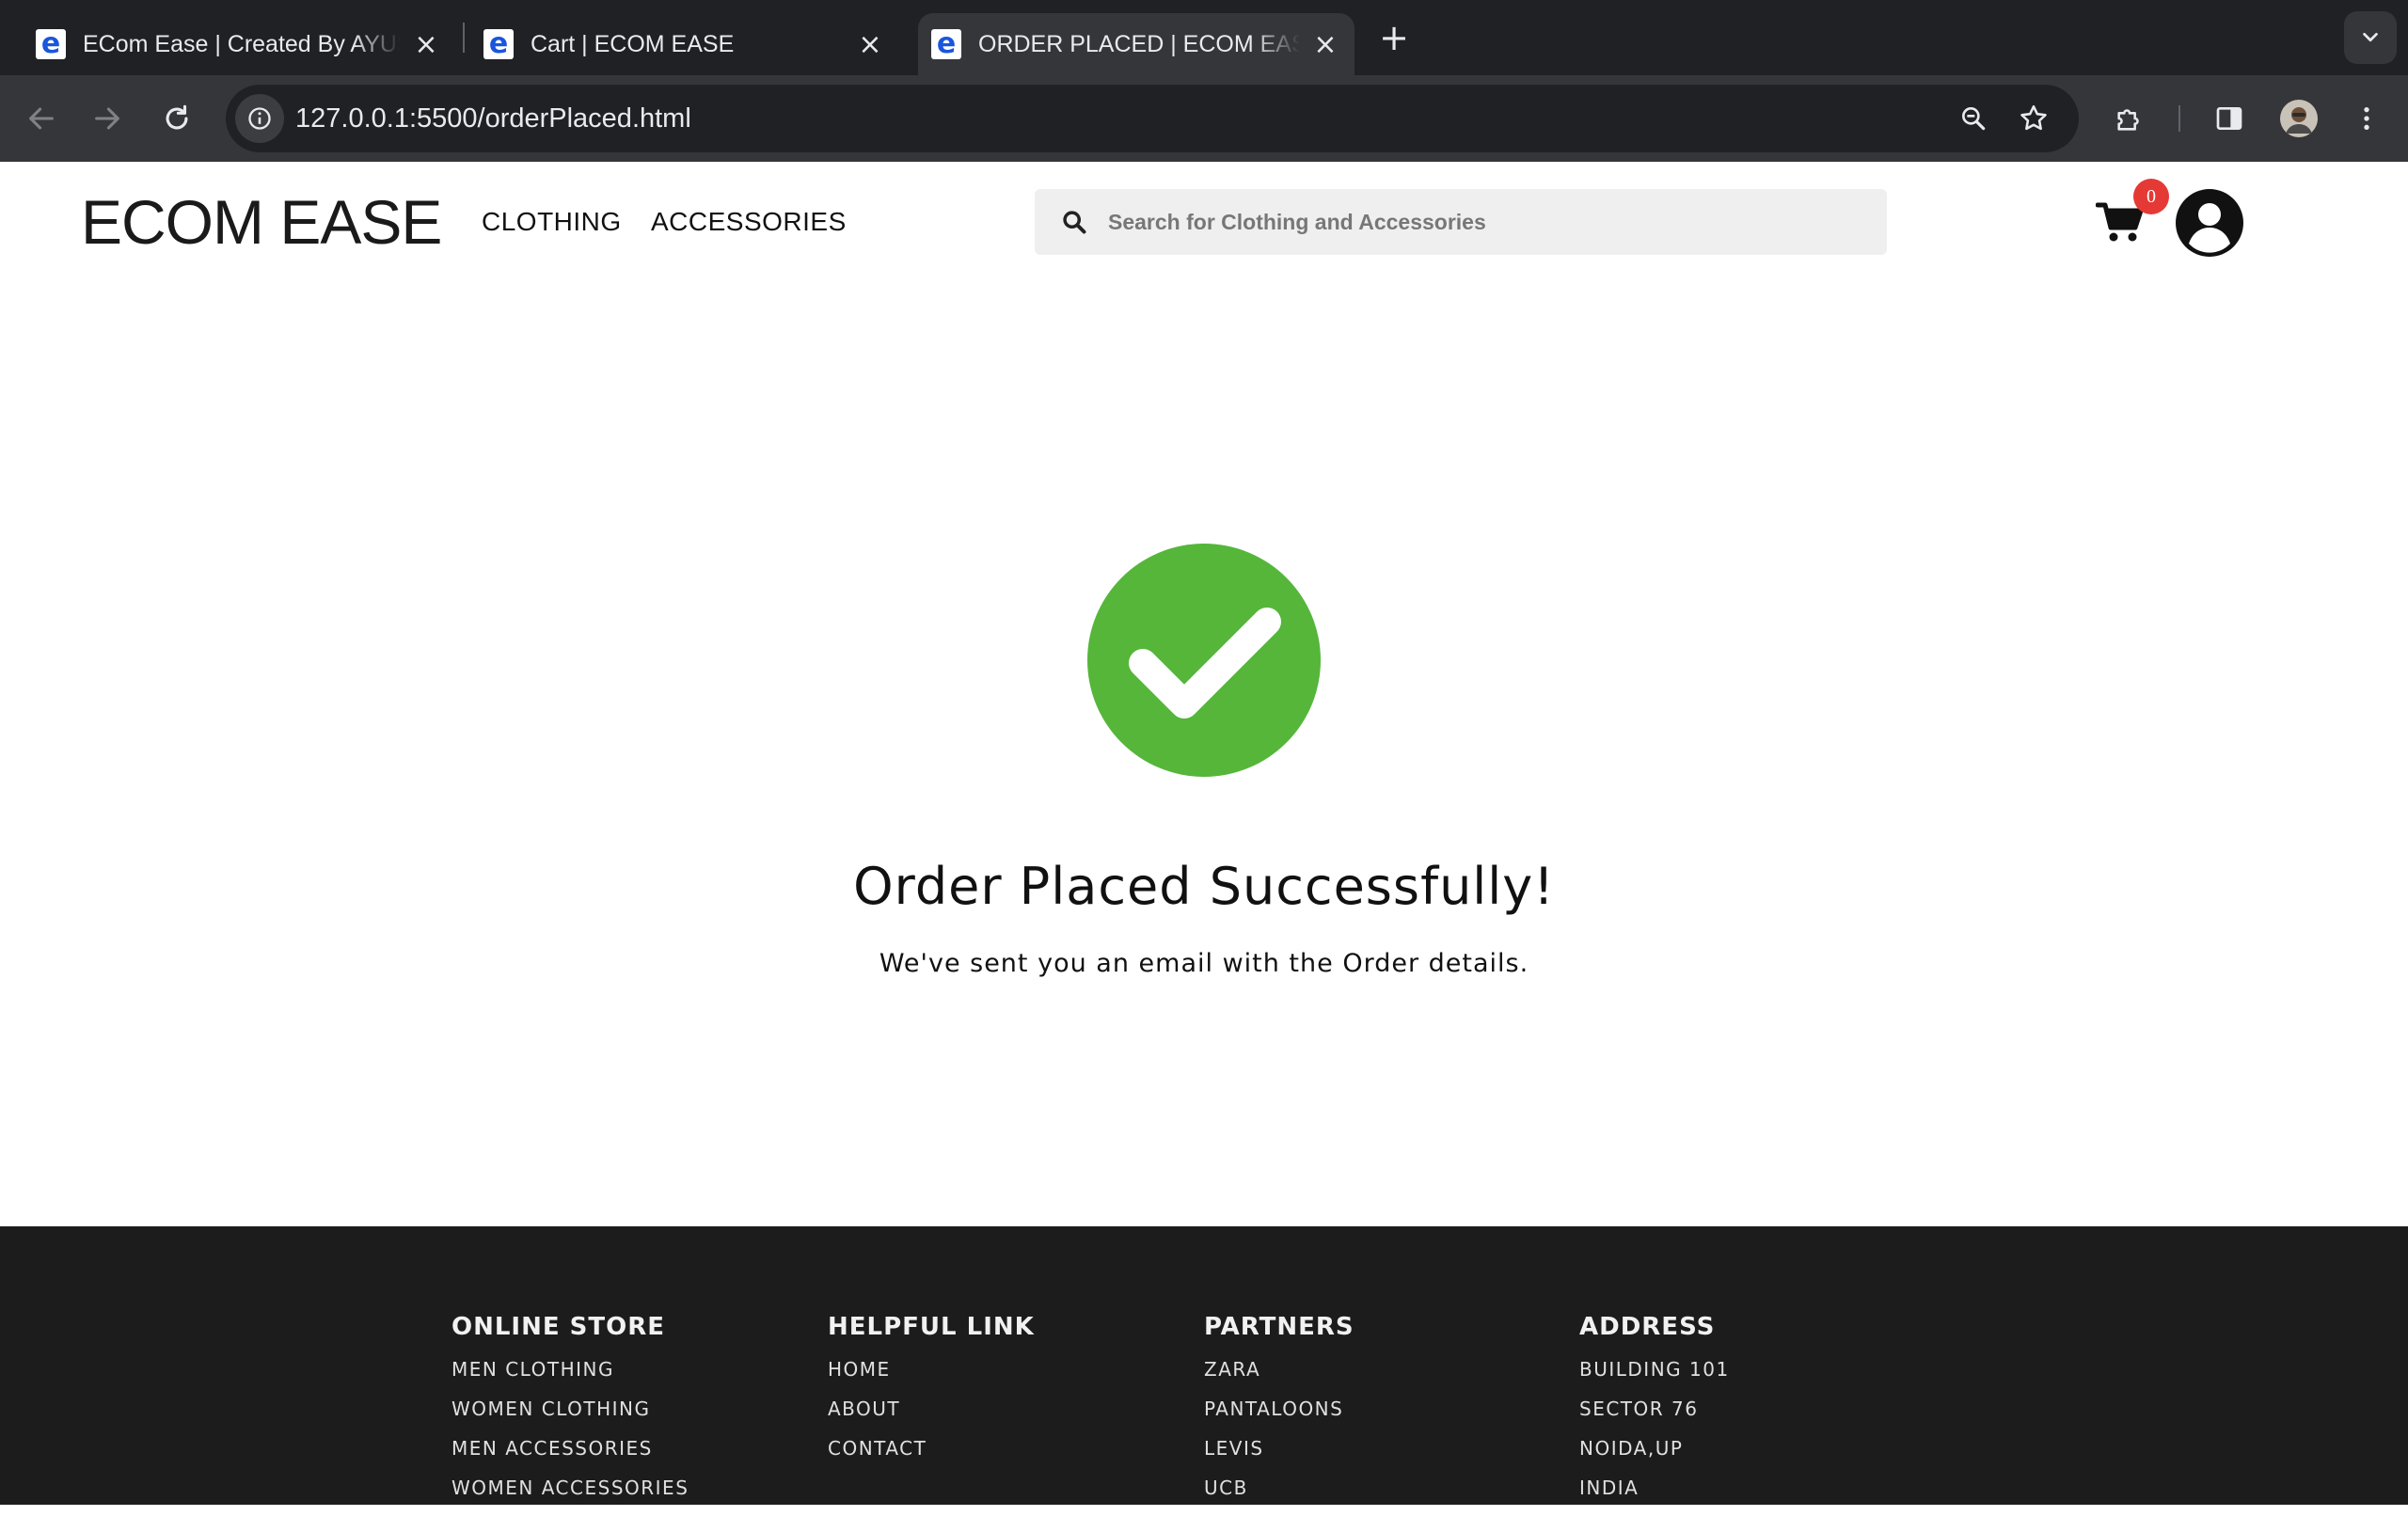  Describe the element at coordinates (1610, 1488) in the screenshot. I see `address-line: INDIA` at that location.